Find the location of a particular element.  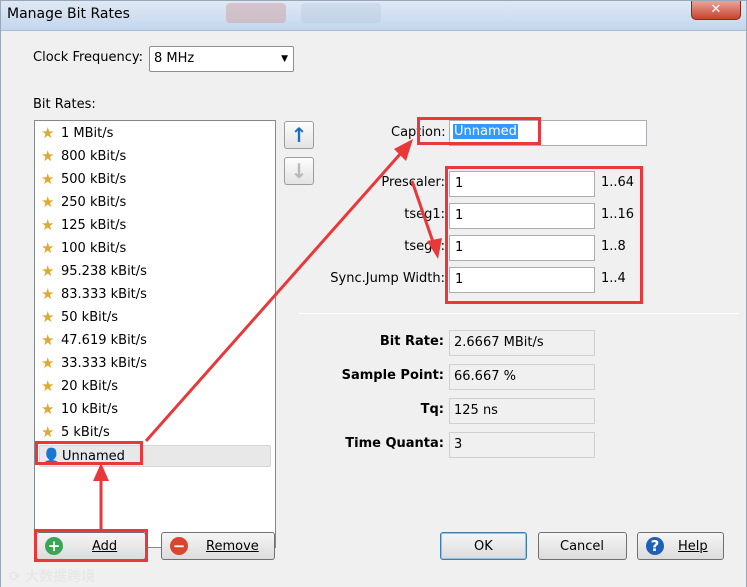

watermark-text: 大数据跨境 is located at coordinates (60, 577).